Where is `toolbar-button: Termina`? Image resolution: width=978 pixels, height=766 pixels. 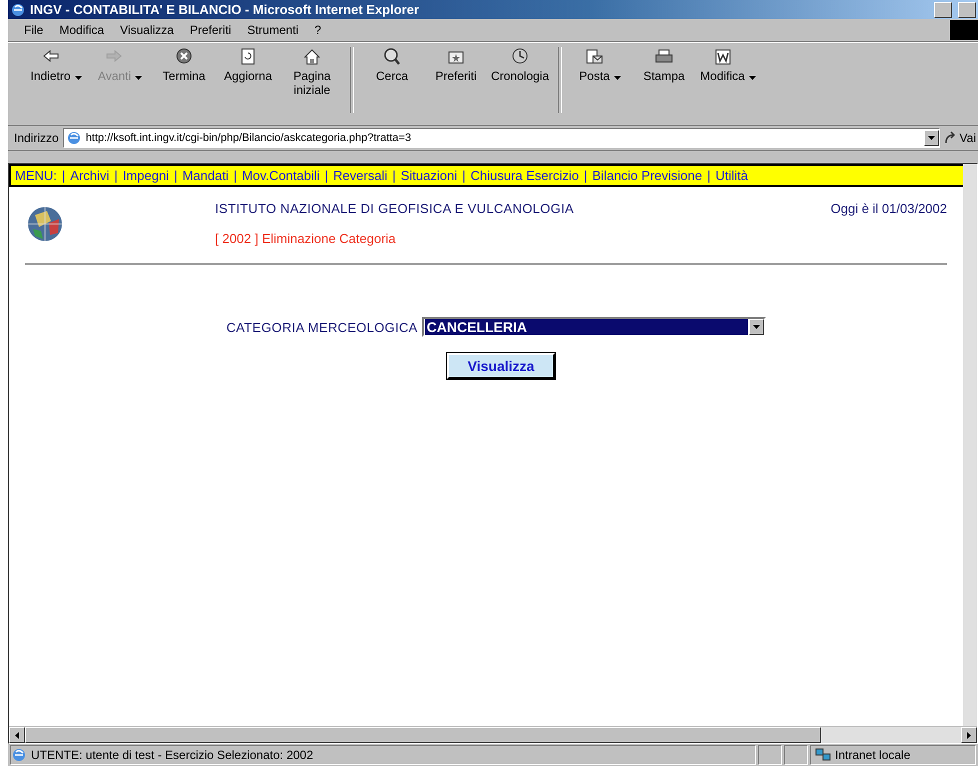
toolbar-button: Termina is located at coordinates (184, 65).